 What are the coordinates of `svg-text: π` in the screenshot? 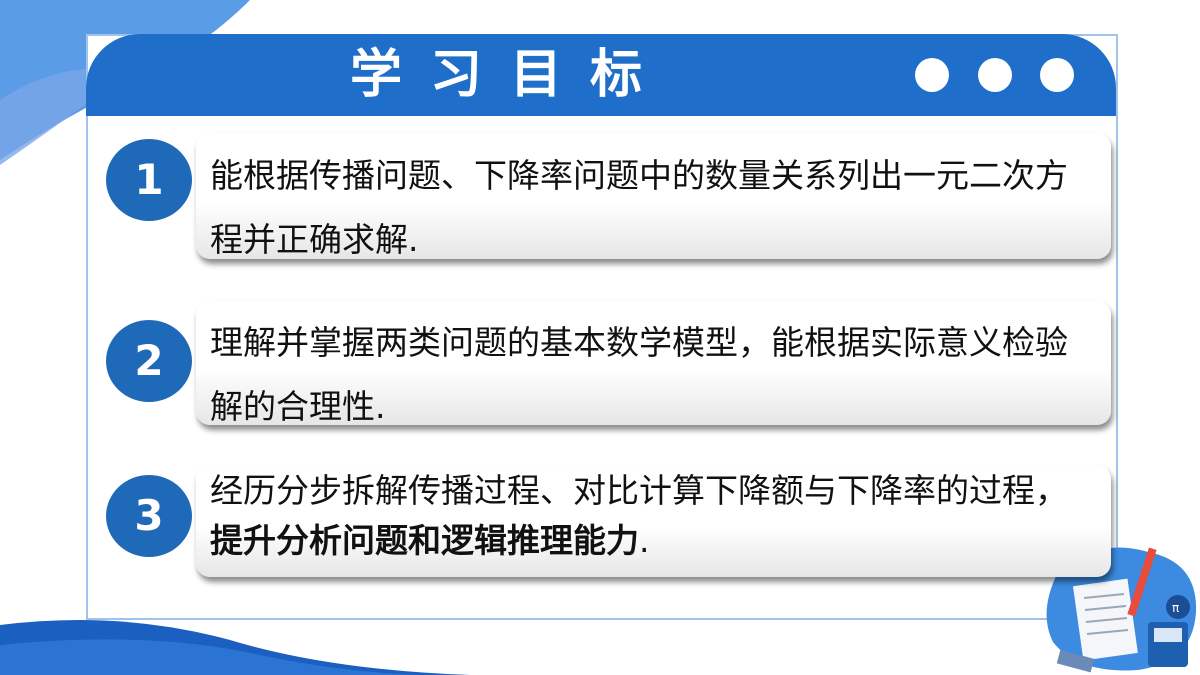 It's located at (1175, 608).